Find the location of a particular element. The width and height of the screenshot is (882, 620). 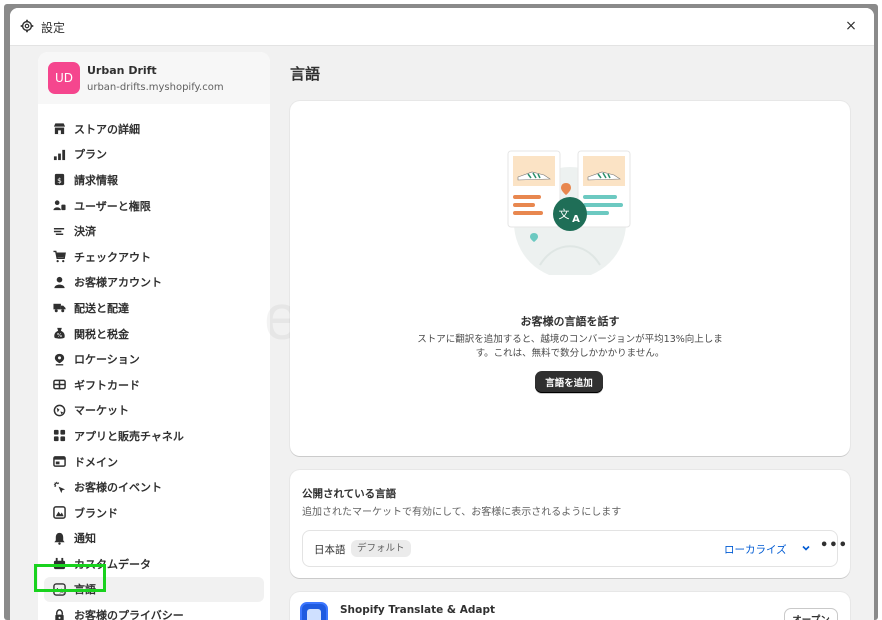

sidebar-item-label: ユーザーと権限 is located at coordinates (112, 206).